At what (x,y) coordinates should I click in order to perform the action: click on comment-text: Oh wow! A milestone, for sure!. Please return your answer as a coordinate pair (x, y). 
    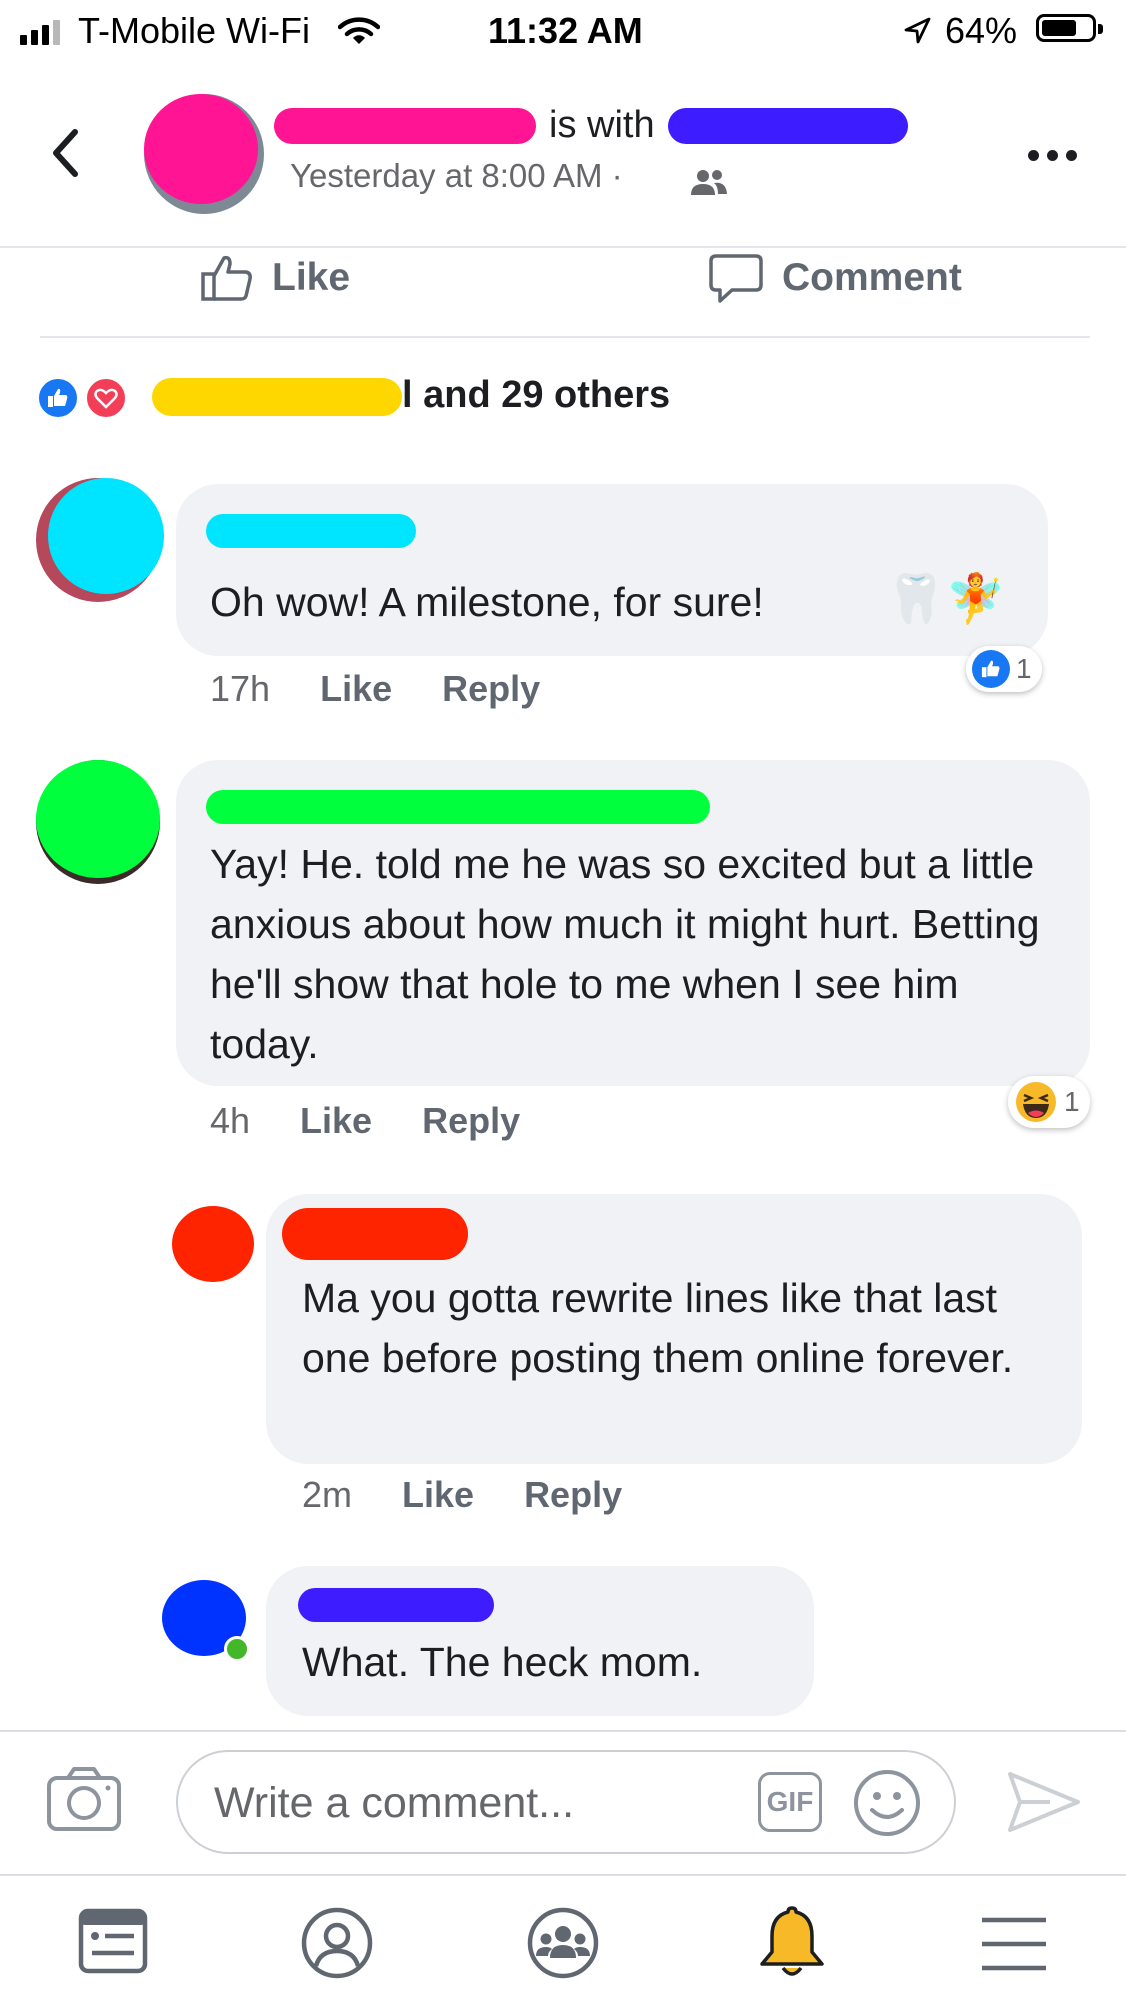
    Looking at the image, I should click on (487, 602).